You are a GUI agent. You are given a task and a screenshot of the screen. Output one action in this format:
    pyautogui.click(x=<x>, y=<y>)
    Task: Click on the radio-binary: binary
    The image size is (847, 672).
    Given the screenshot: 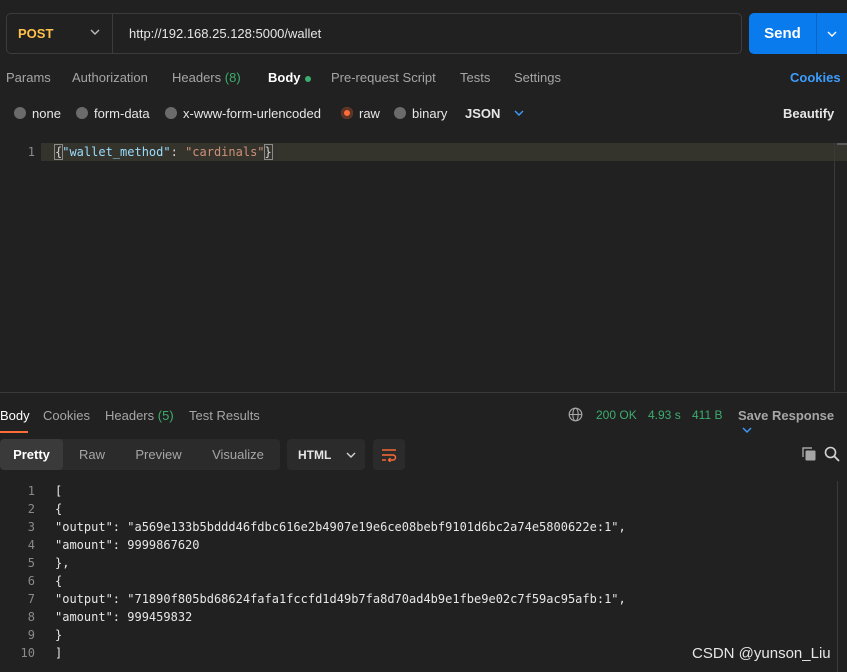 What is the action you would take?
    pyautogui.click(x=420, y=114)
    